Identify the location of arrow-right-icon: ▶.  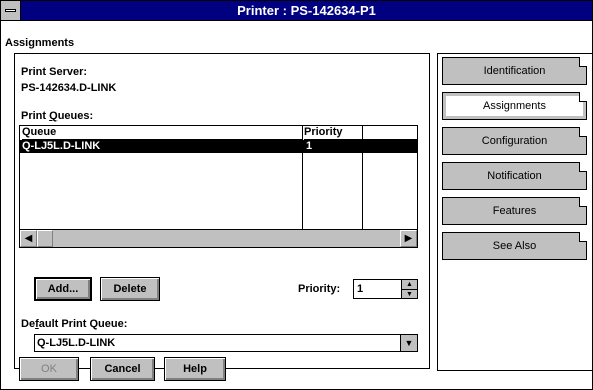
(408, 238).